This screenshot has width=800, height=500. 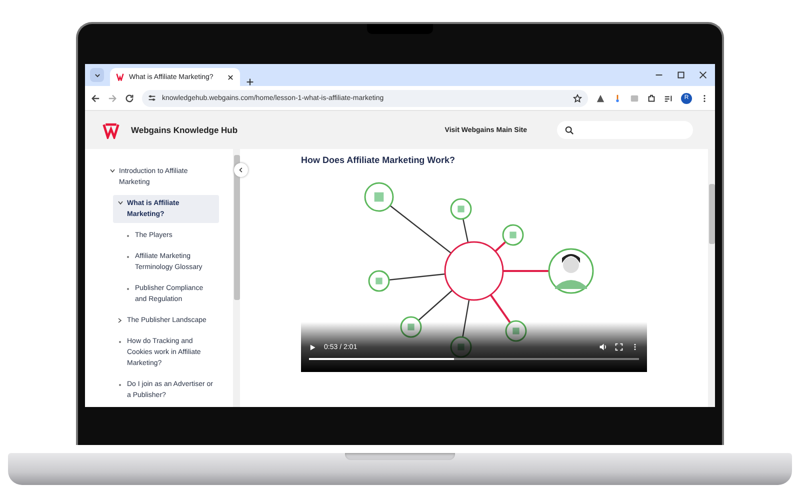 I want to click on tab-search-button, so click(x=97, y=75).